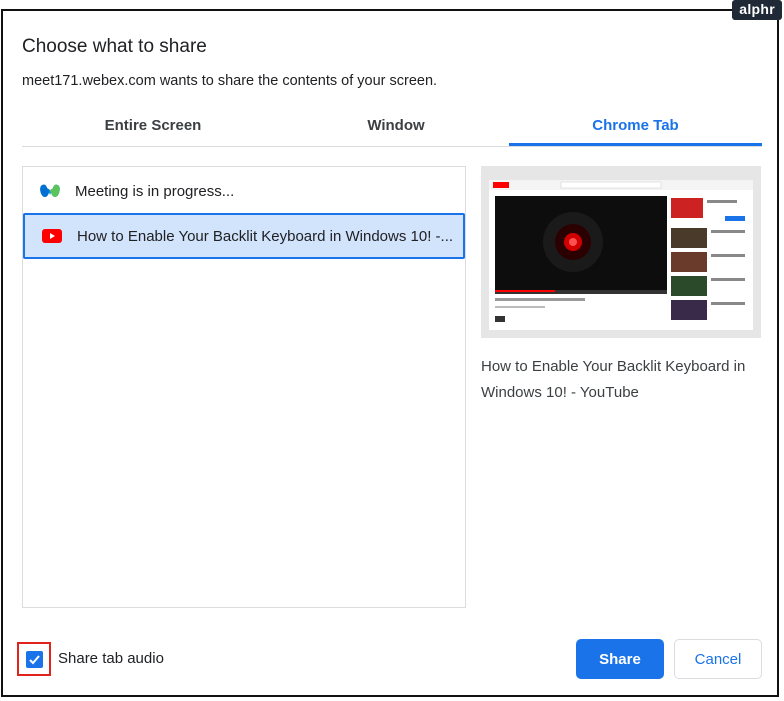  I want to click on dialog-title: Choose what to share, so click(114, 46).